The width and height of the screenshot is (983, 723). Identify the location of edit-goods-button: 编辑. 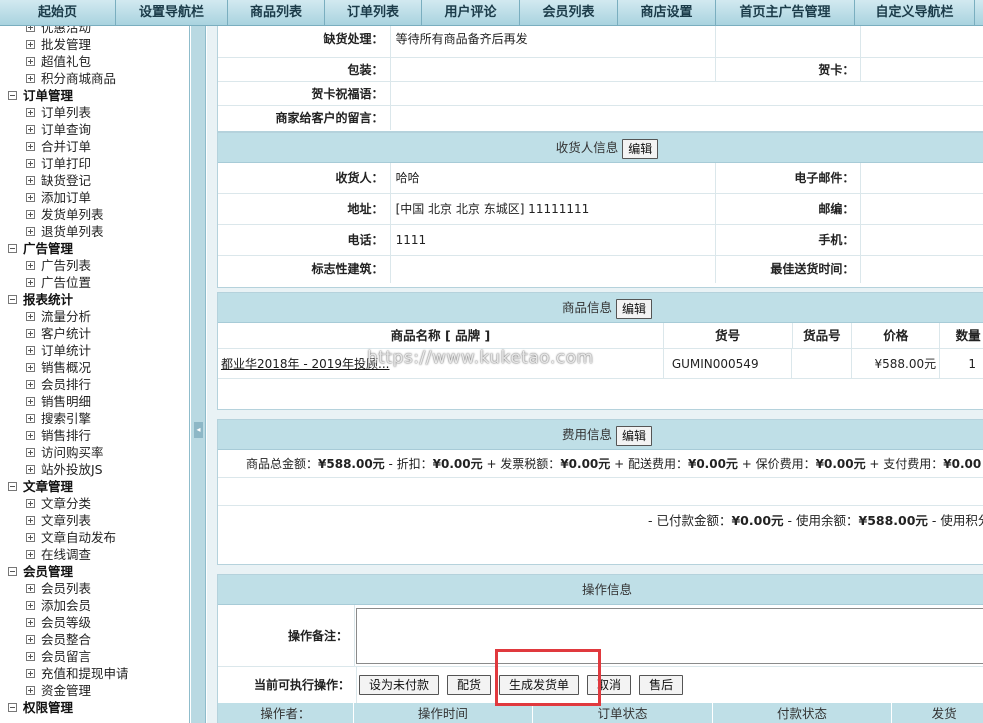
(634, 308).